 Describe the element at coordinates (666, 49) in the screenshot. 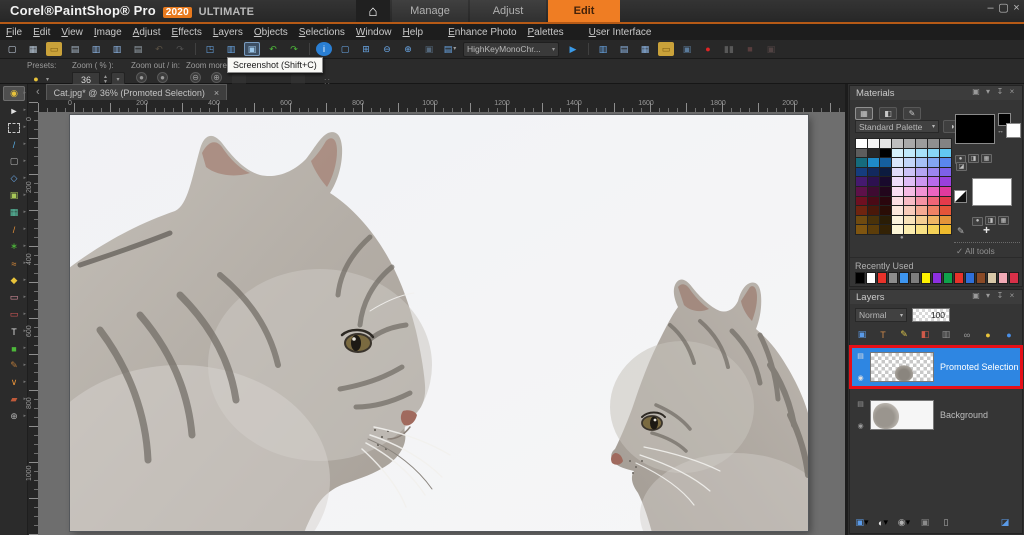

I see `script-folder-button: ▭` at that location.